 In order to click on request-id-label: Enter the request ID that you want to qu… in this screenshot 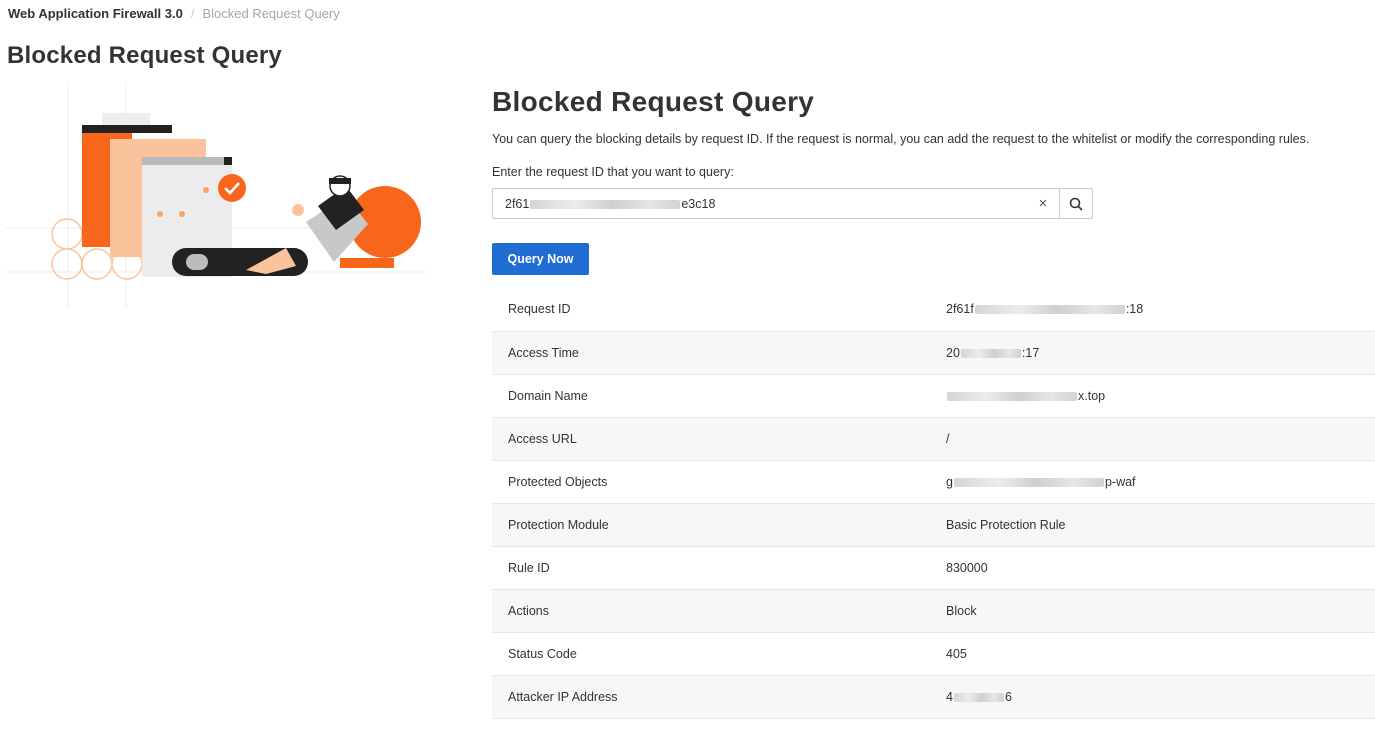, I will do `click(613, 172)`.